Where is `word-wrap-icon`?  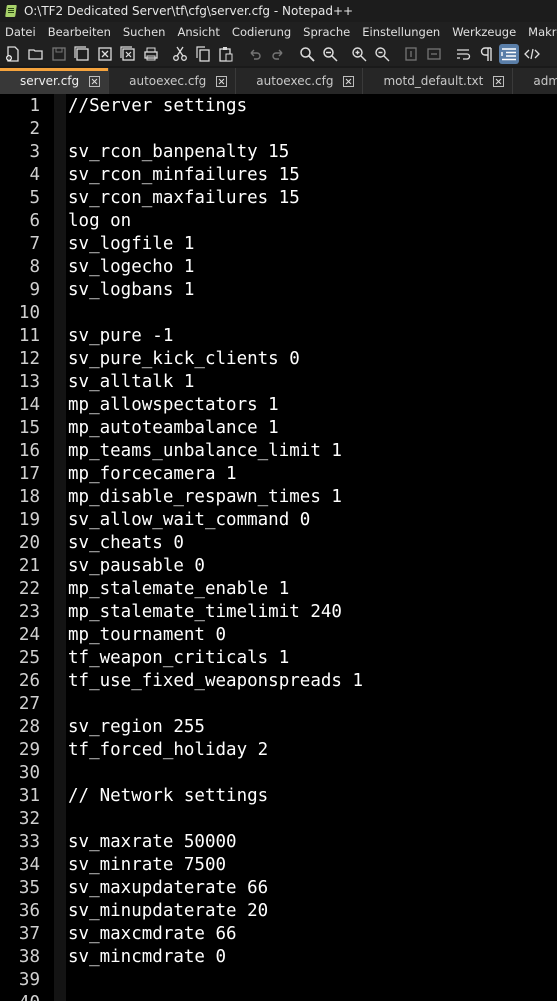
word-wrap-icon is located at coordinates (463, 54).